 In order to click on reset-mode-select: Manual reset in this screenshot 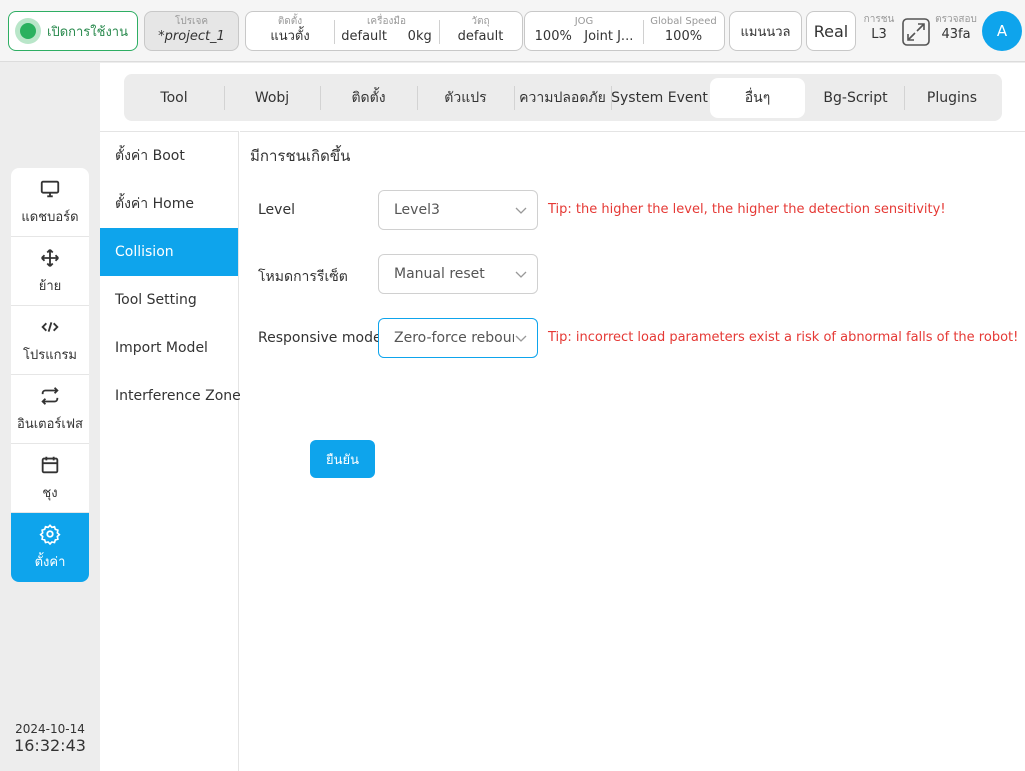, I will do `click(458, 274)`.